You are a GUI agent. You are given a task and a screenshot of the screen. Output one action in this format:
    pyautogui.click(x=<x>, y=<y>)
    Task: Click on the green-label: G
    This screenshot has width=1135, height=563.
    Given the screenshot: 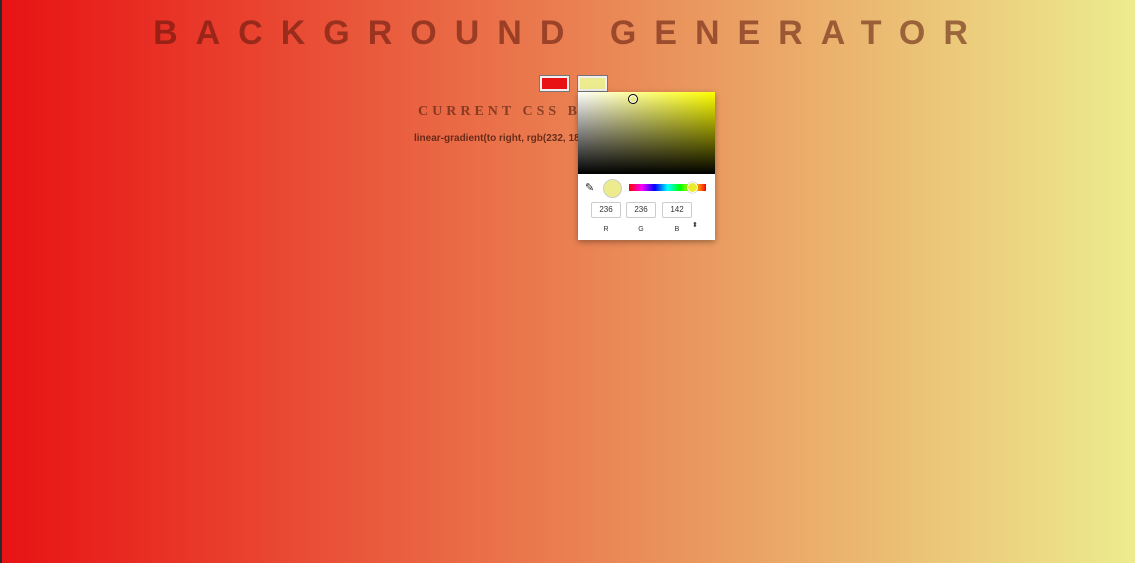 What is the action you would take?
    pyautogui.click(x=641, y=229)
    